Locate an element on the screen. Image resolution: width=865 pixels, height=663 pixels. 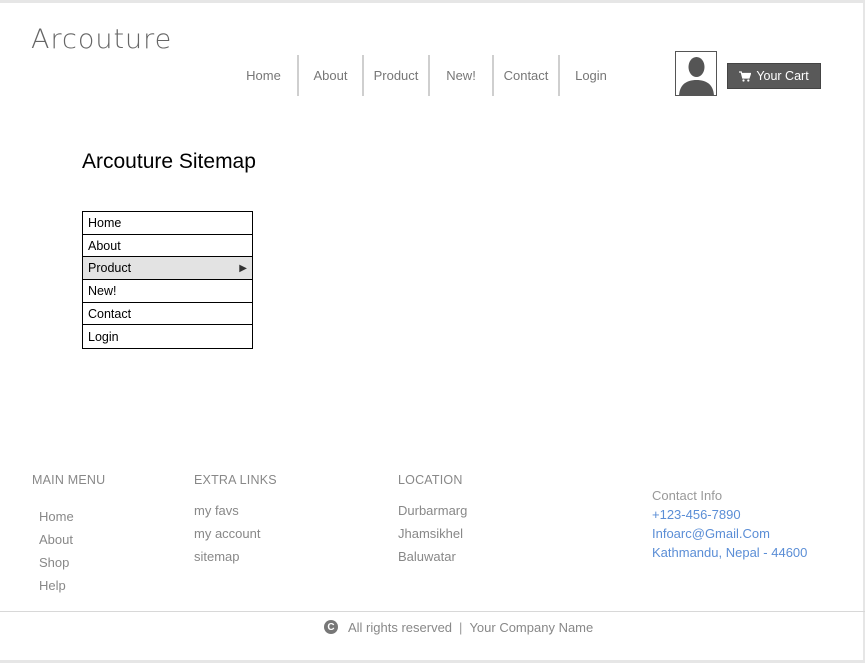
site-logo: Arcouture is located at coordinates (101, 39).